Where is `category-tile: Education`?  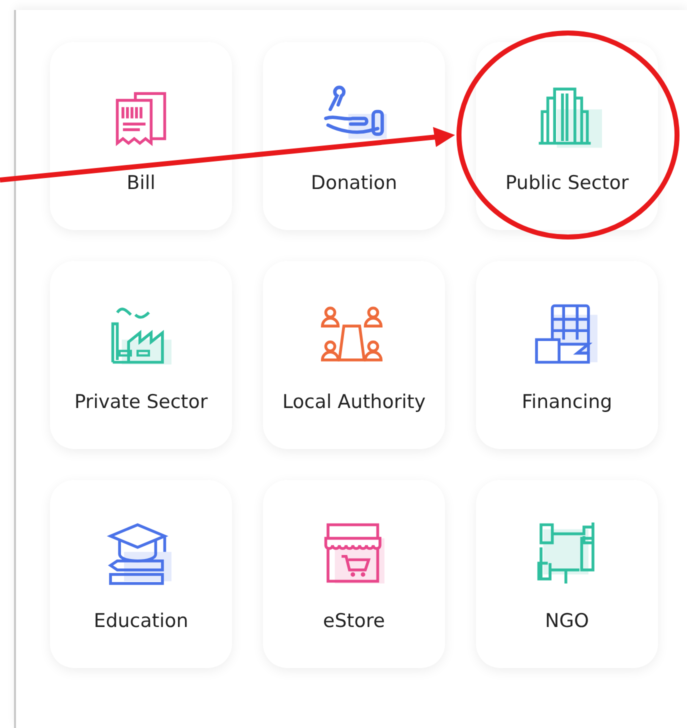 category-tile: Education is located at coordinates (141, 574).